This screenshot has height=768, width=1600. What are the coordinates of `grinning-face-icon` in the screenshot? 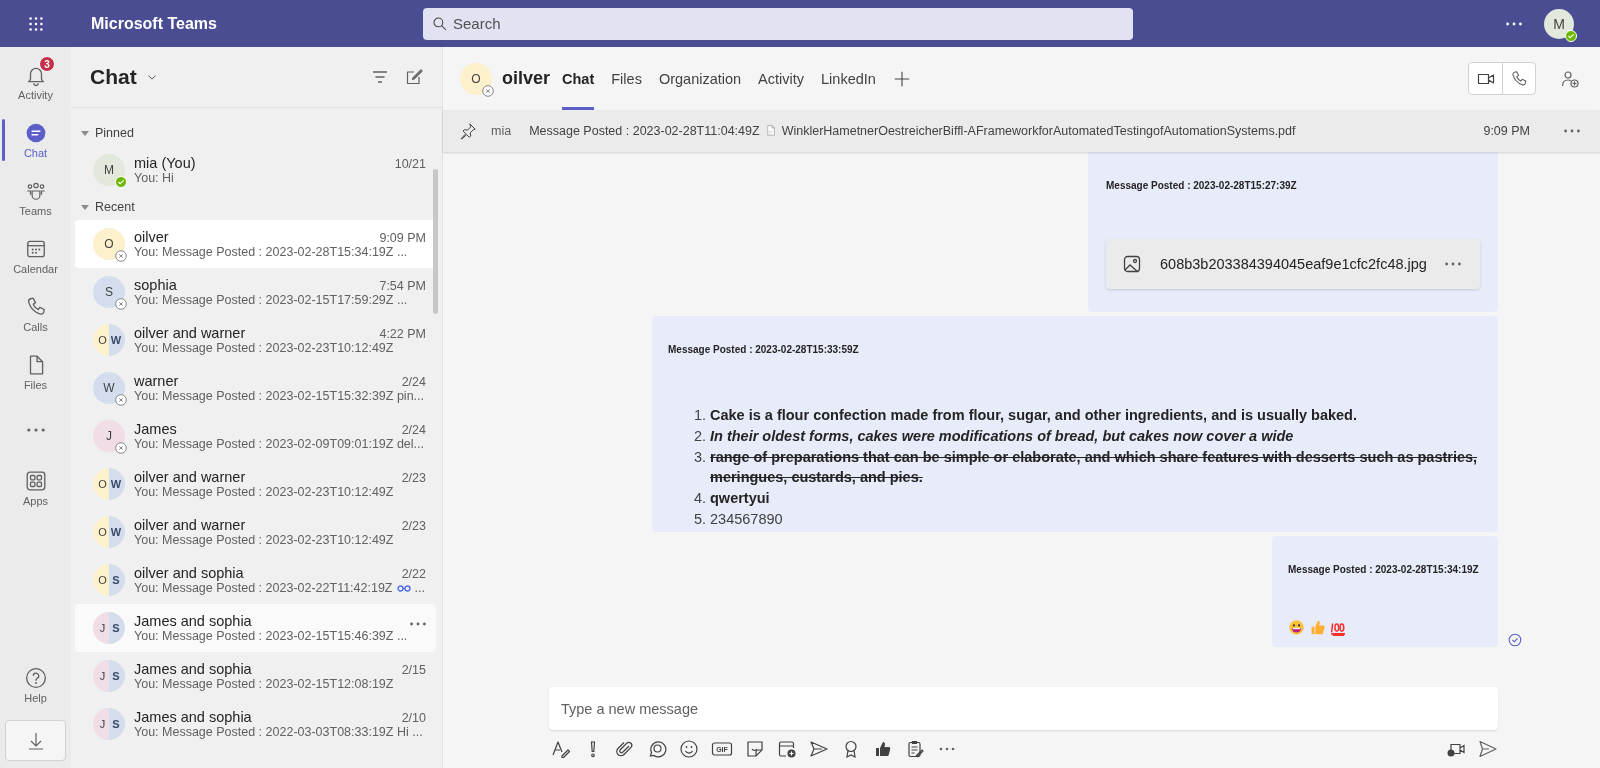 It's located at (1296, 627).